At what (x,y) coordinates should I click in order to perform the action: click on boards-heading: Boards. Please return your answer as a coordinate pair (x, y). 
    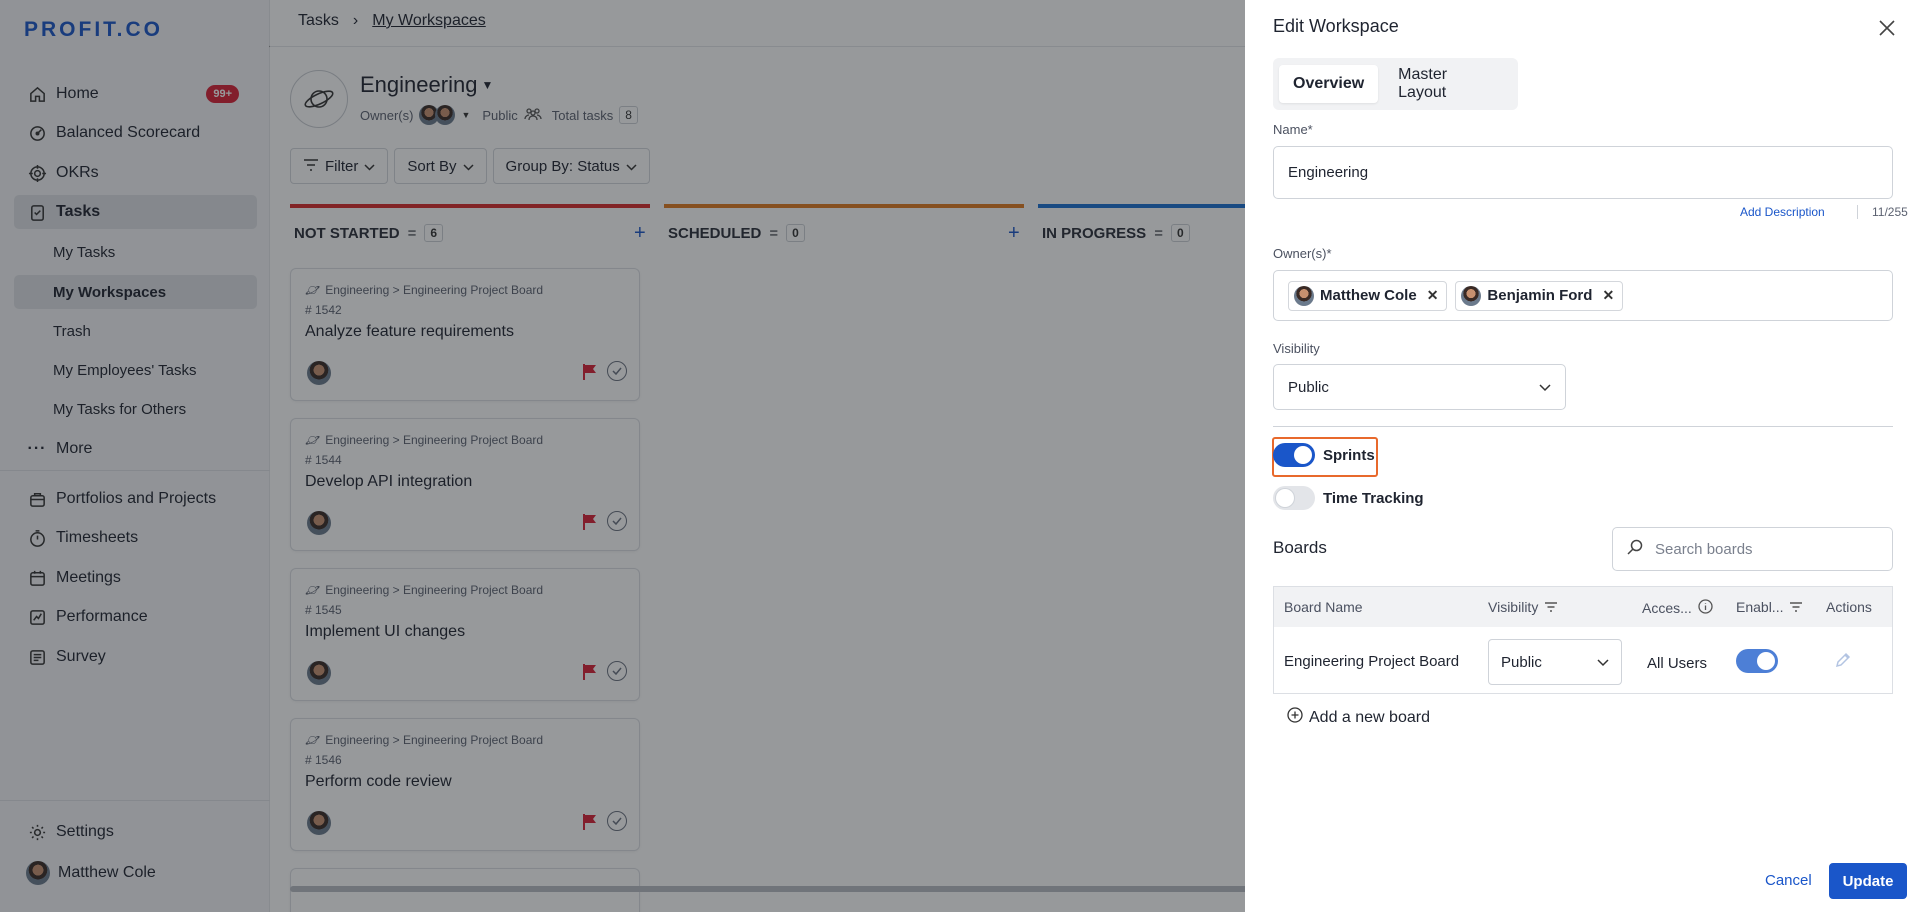
    Looking at the image, I should click on (1300, 547).